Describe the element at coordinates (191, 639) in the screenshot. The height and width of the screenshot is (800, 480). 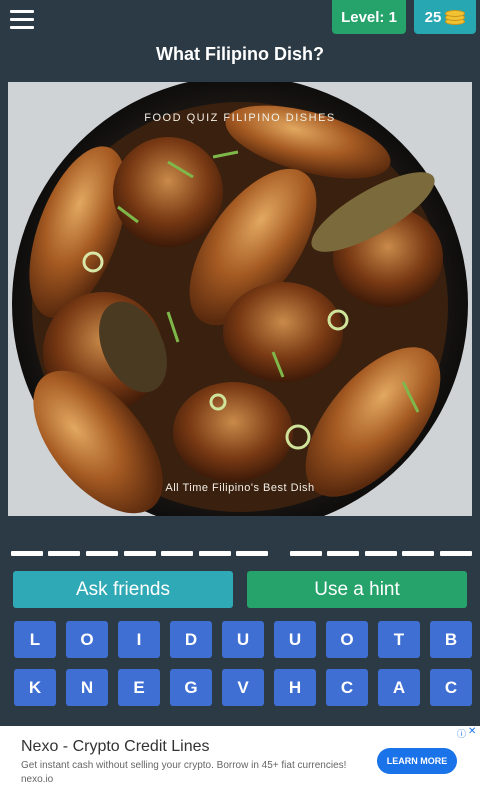
I see `letter-tile: D` at that location.